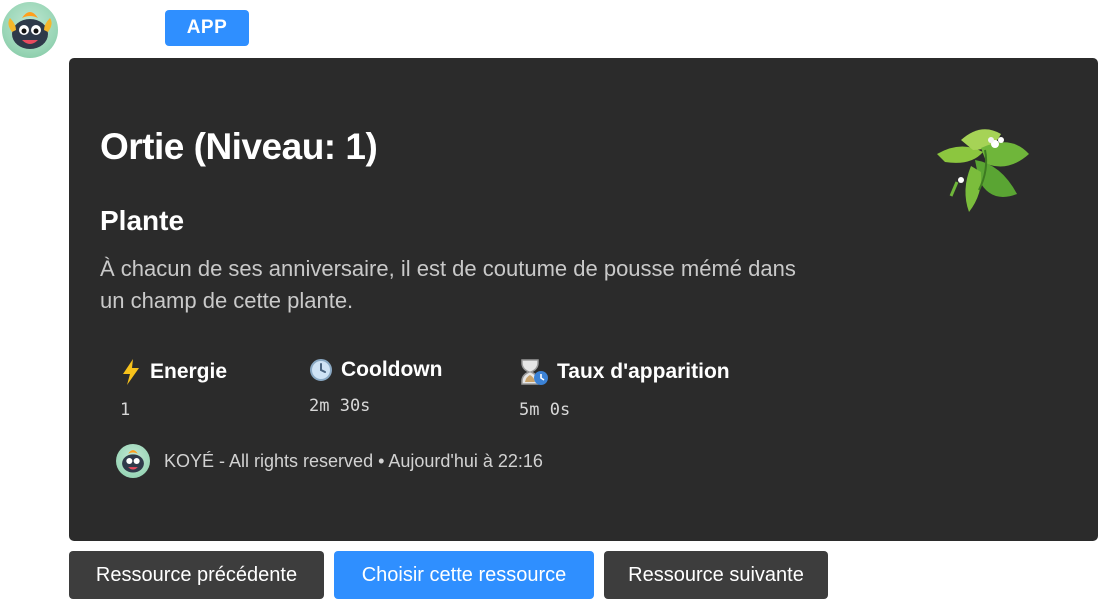 The image size is (1098, 599). I want to click on lightning-icon, so click(131, 372).